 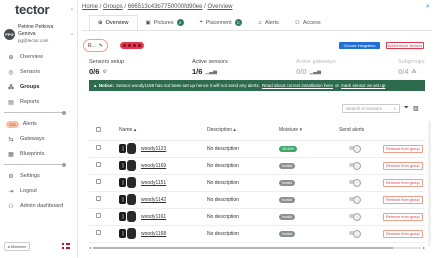 I want to click on breadcrumb-groups: Groups, so click(x=113, y=7).